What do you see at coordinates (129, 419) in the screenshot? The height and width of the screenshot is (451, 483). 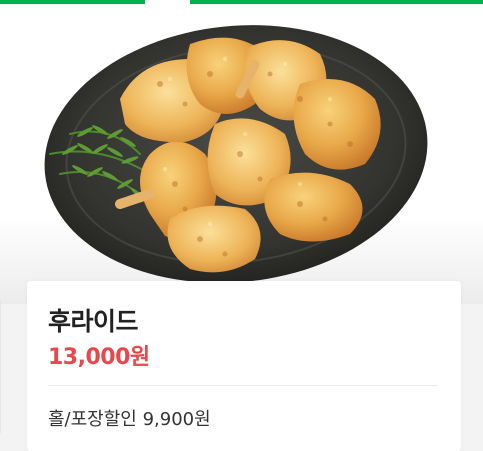 I see `discount-note: 홀/포장할인 9,900원` at bounding box center [129, 419].